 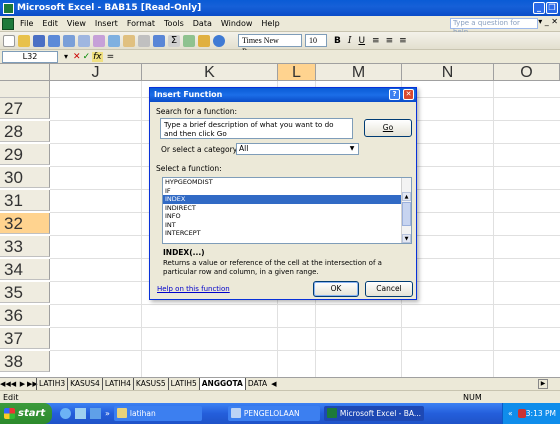 What do you see at coordinates (297, 72) in the screenshot?
I see `column-header-l: L` at bounding box center [297, 72].